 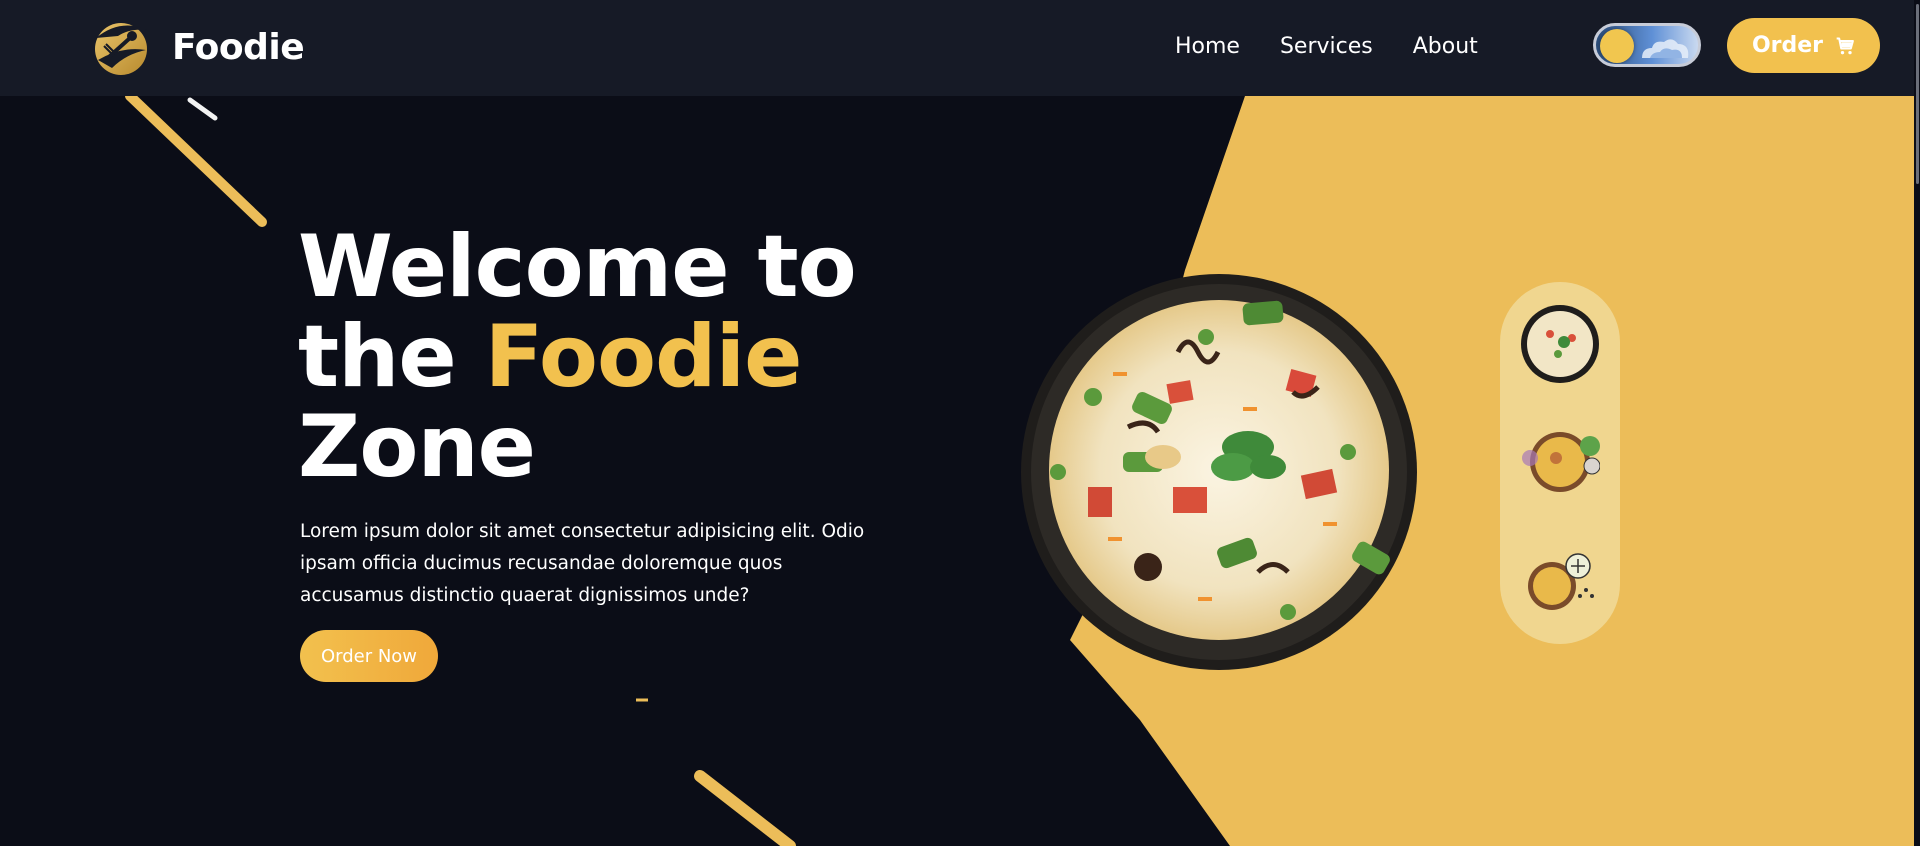 I want to click on decor-stroke-top, so click(x=196, y=159).